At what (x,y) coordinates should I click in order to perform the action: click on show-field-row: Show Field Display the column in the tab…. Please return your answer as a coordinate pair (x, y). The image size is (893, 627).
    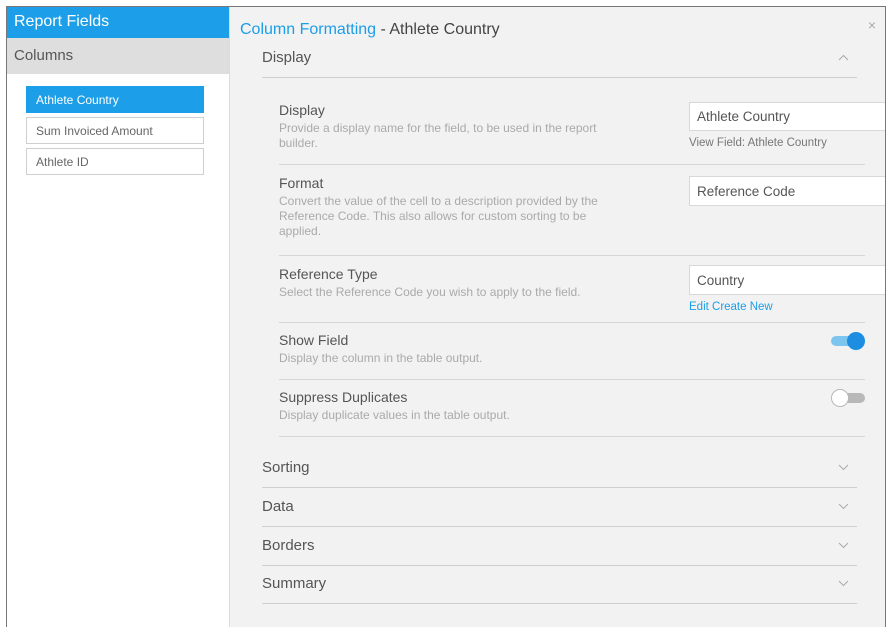
    Looking at the image, I should click on (572, 356).